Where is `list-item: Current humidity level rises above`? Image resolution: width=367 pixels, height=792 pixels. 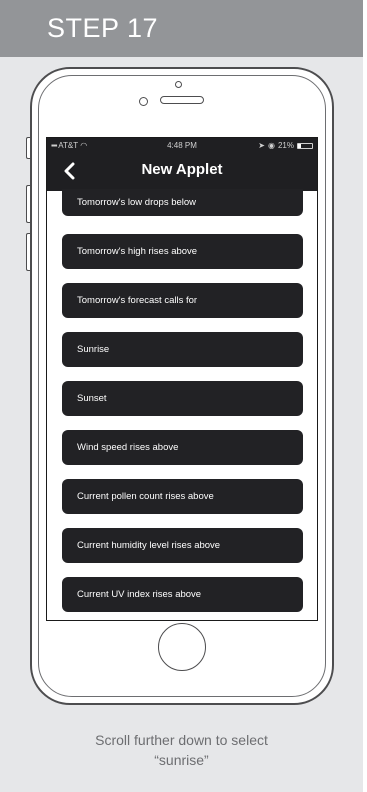 list-item: Current humidity level rises above is located at coordinates (182, 545).